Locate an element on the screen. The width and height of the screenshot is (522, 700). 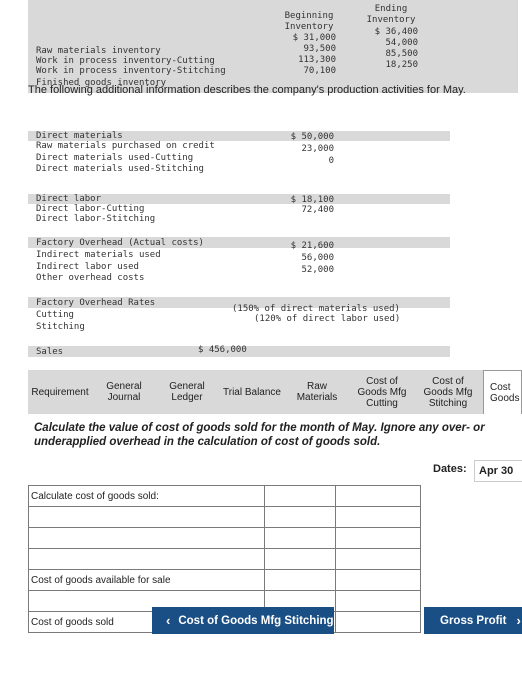
dm-row-value: 0 is located at coordinates (331, 161).